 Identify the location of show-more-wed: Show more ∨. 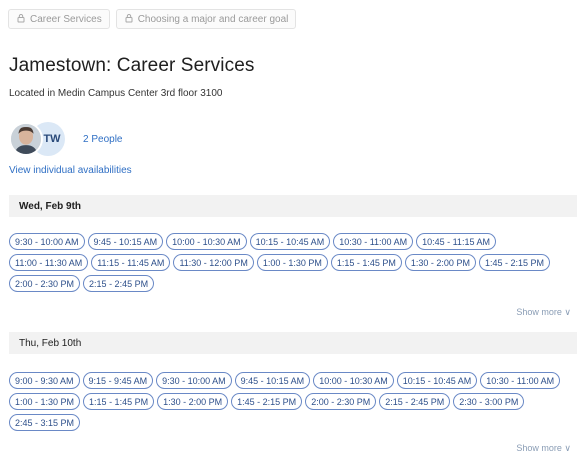
(543, 312).